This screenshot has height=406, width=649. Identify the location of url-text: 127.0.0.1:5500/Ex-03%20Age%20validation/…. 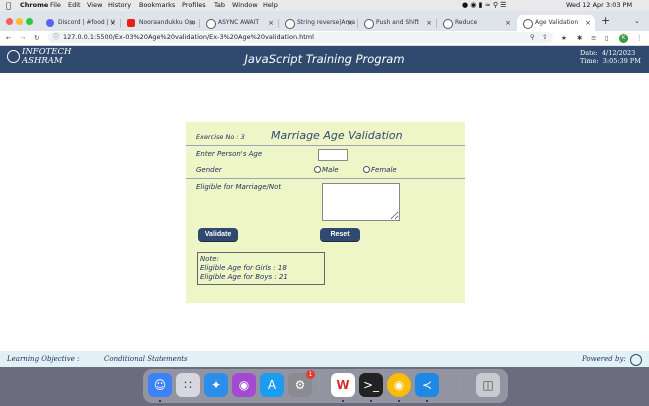
(188, 37).